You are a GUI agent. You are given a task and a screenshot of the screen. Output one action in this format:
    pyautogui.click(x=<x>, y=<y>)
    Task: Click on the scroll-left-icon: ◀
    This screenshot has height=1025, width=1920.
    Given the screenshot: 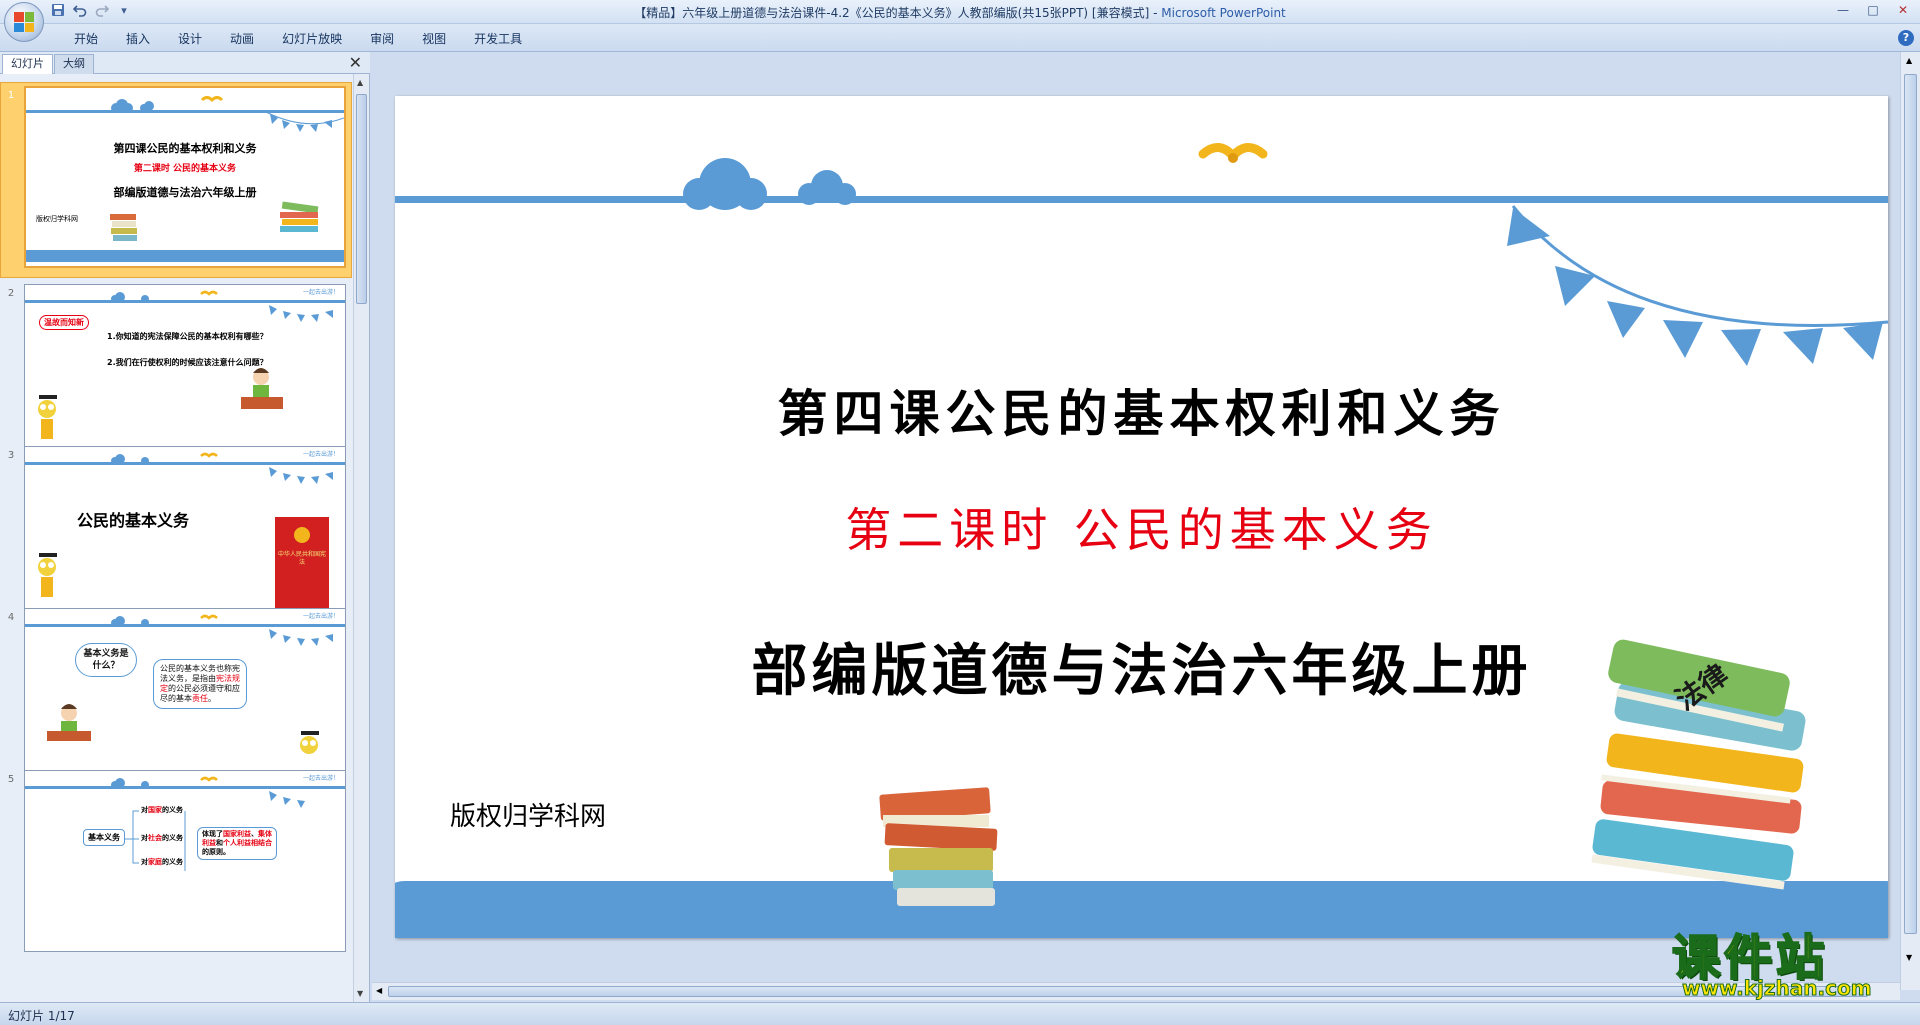 What is the action you would take?
    pyautogui.click(x=379, y=990)
    